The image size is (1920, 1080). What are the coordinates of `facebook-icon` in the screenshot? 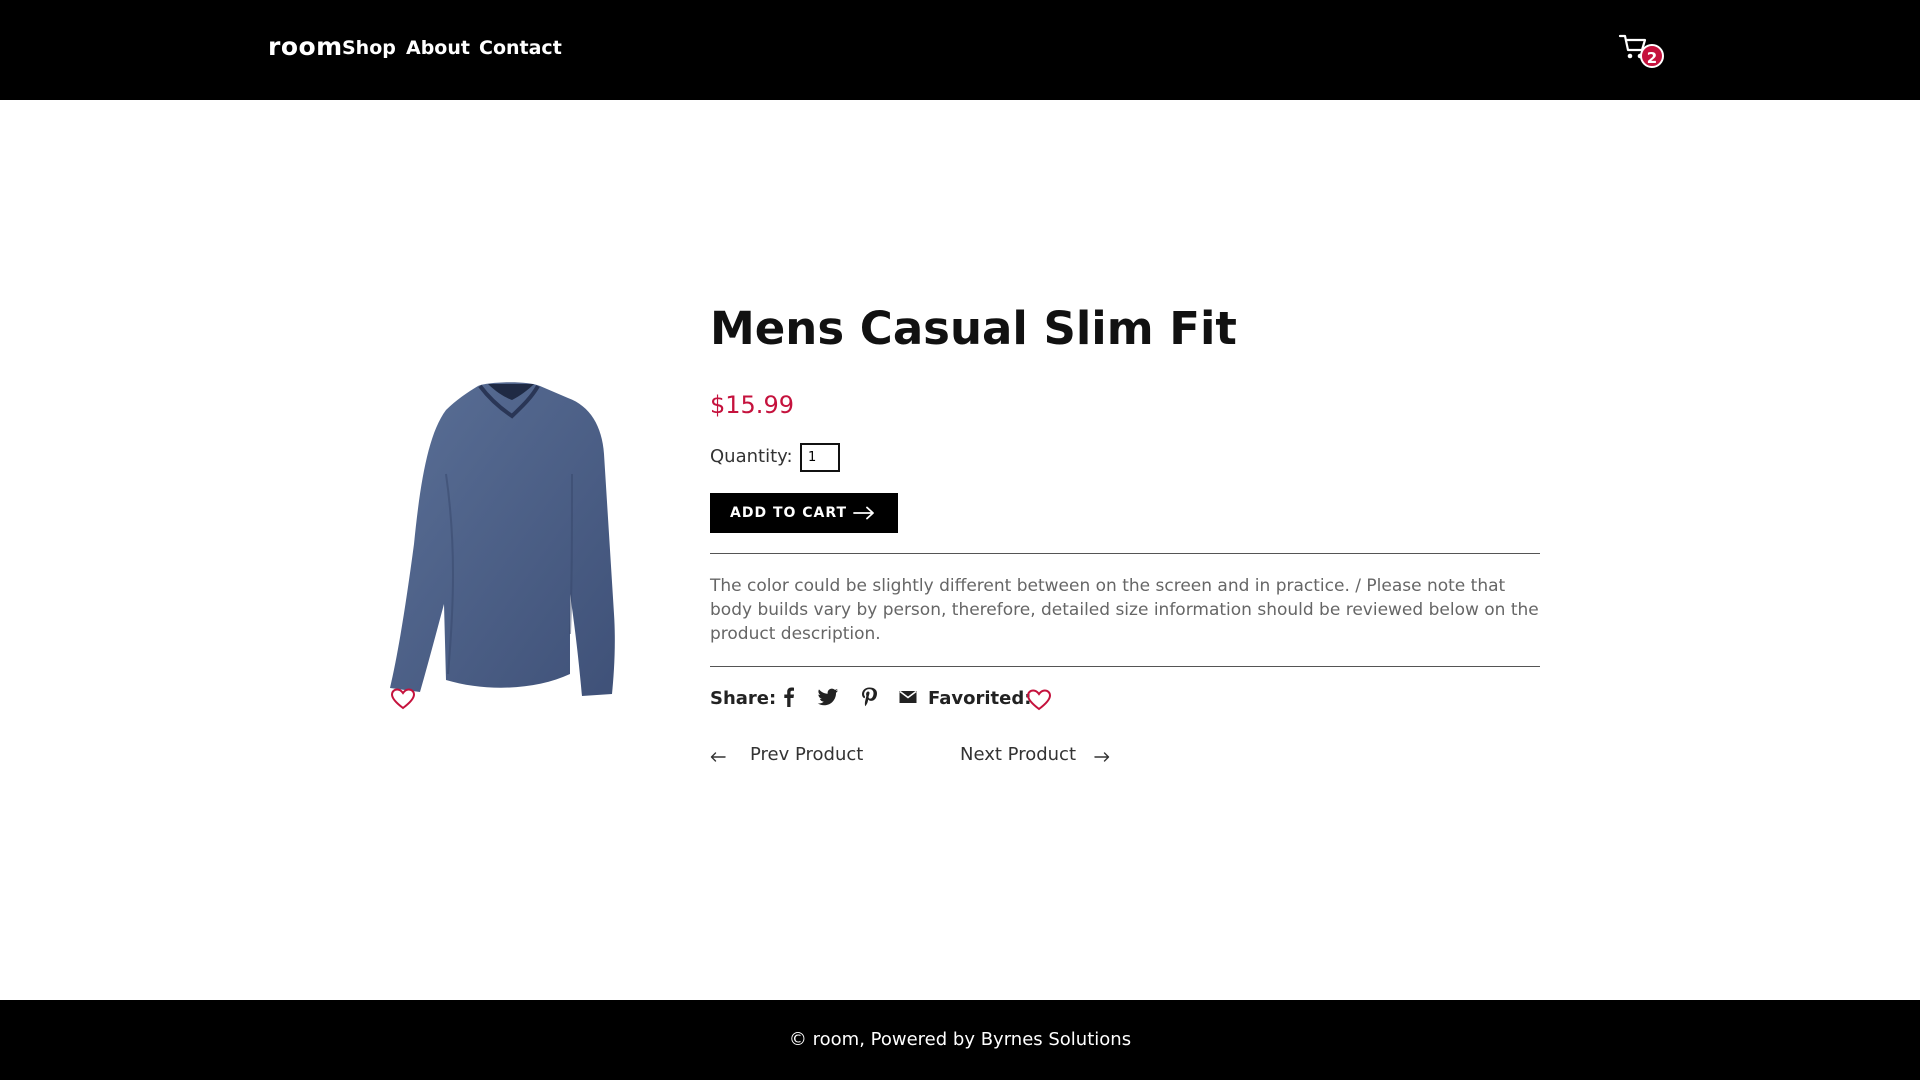 It's located at (789, 697).